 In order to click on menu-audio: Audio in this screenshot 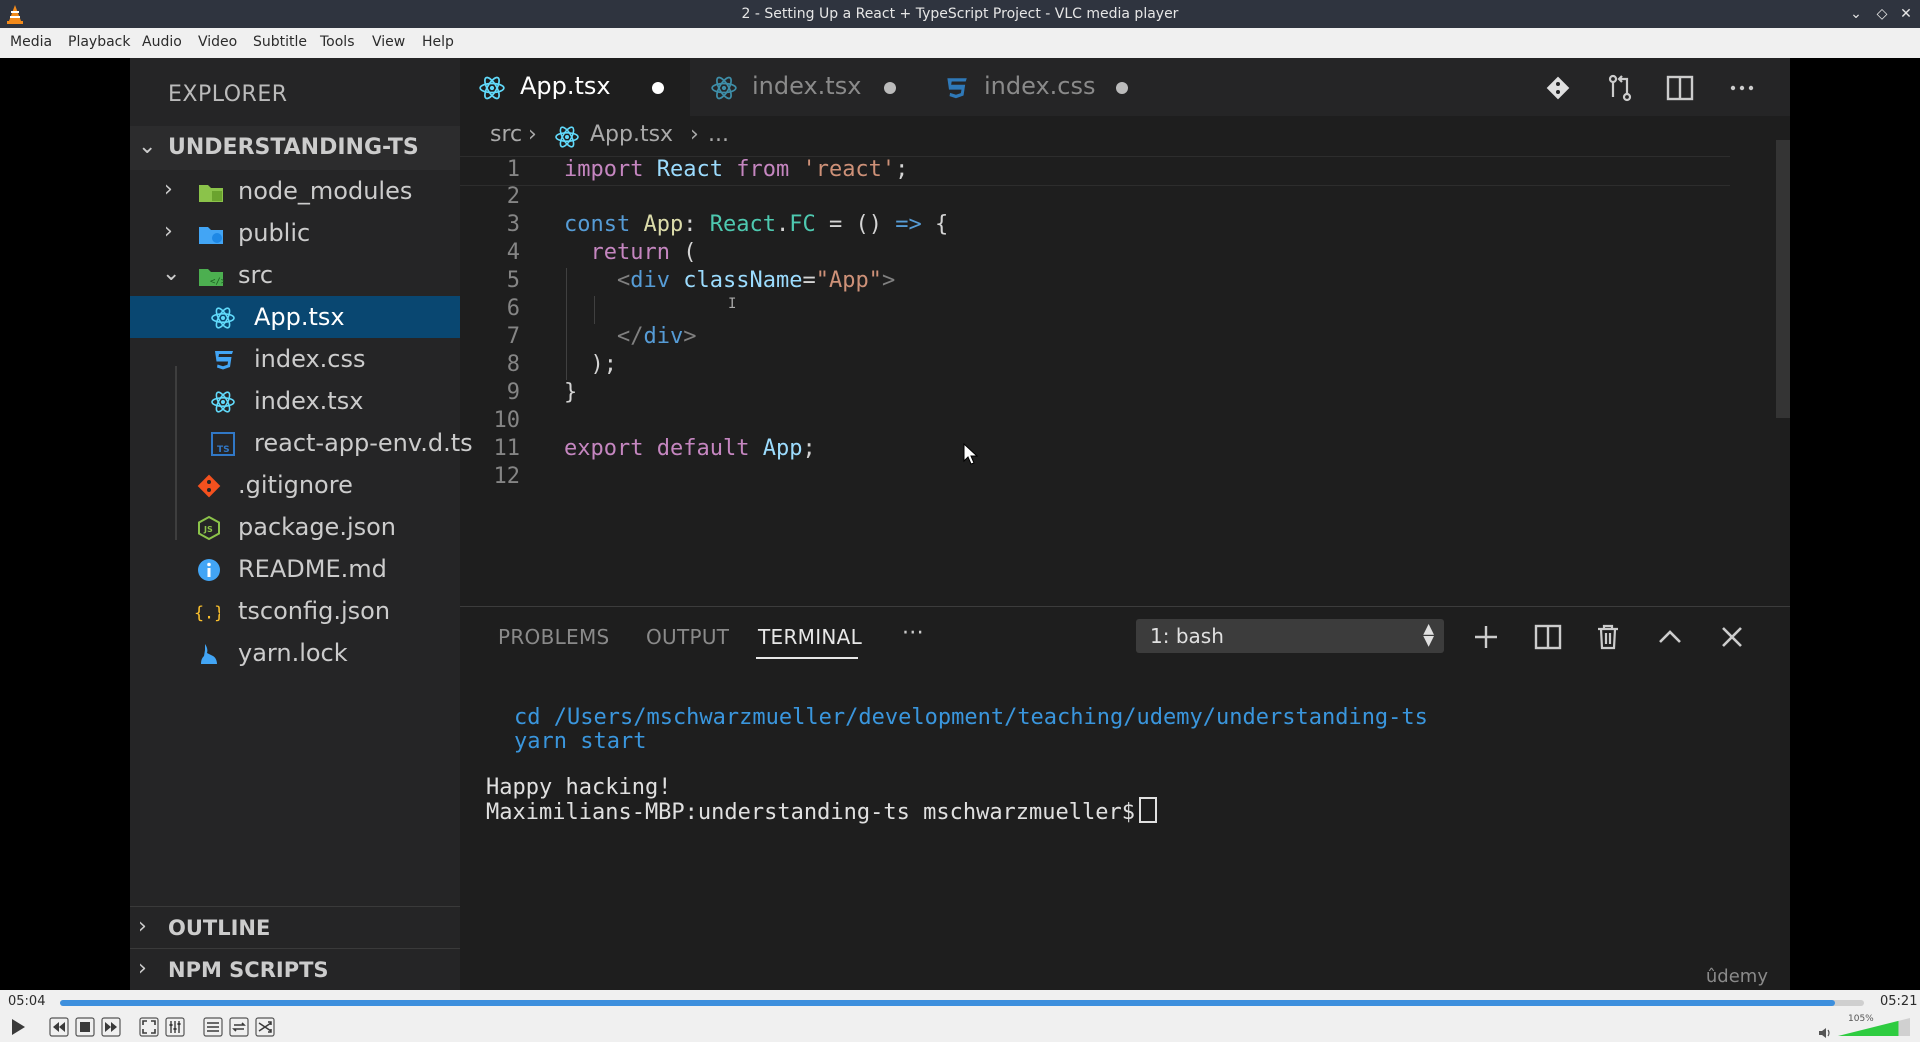, I will do `click(162, 42)`.